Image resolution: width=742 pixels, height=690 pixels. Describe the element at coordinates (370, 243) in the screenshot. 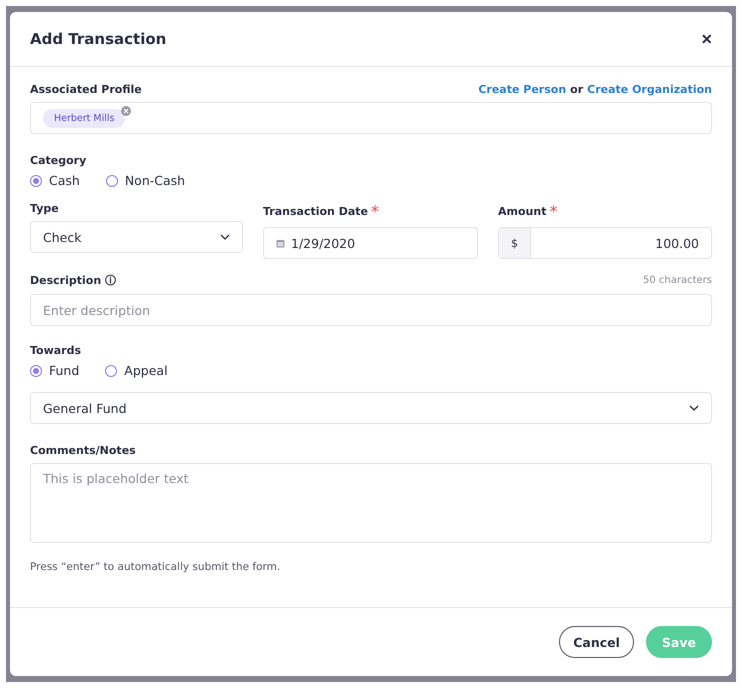

I see `date-field: 1/29/2020` at that location.